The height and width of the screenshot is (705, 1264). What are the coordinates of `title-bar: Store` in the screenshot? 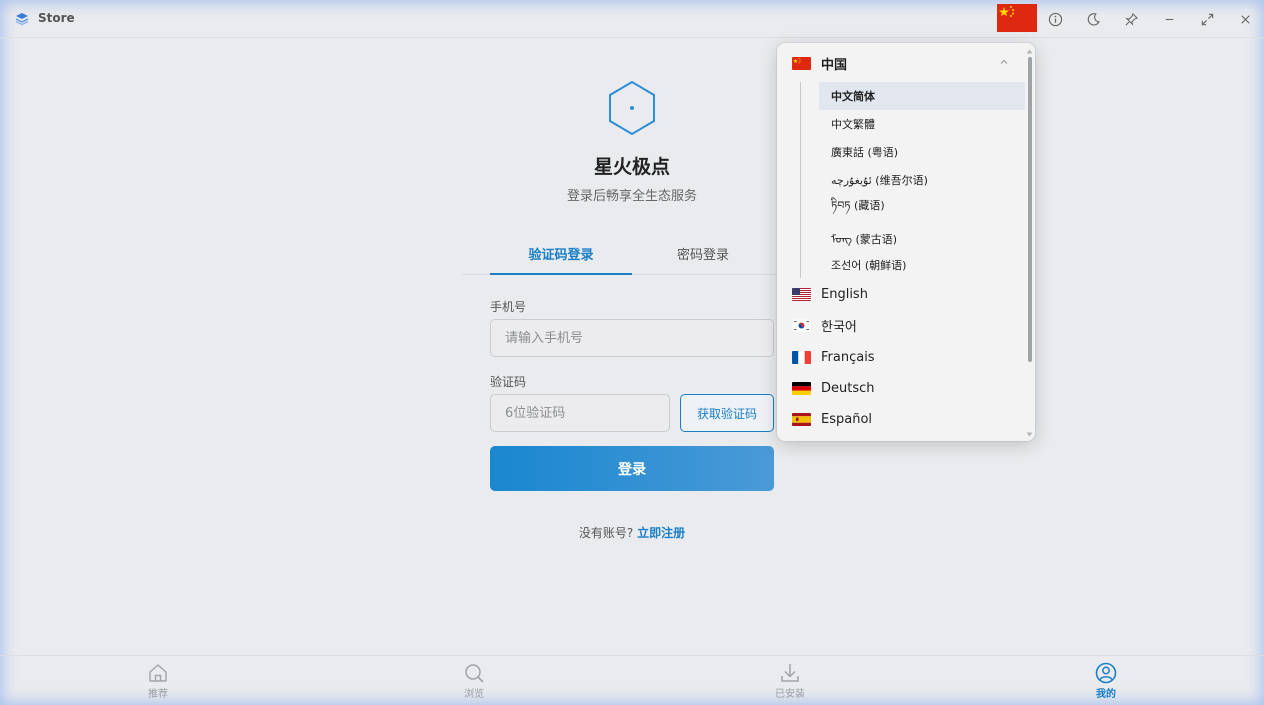 It's located at (632, 19).